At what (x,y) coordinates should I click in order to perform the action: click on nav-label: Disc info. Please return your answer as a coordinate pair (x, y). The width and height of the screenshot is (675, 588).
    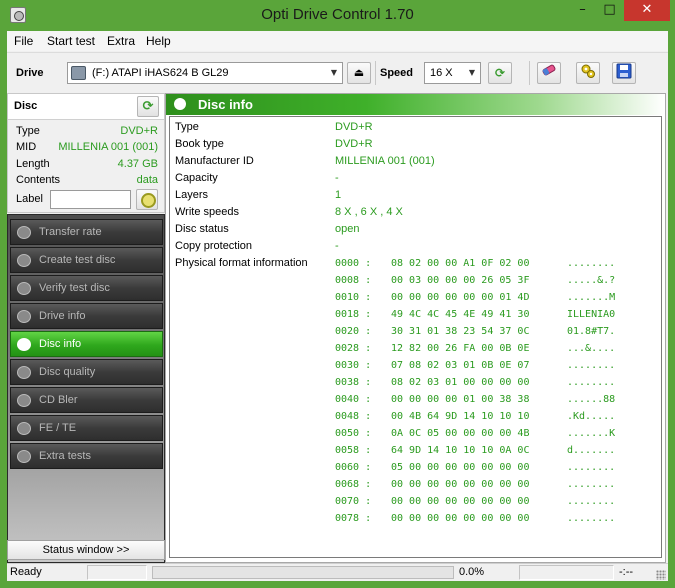
    Looking at the image, I should click on (60, 344).